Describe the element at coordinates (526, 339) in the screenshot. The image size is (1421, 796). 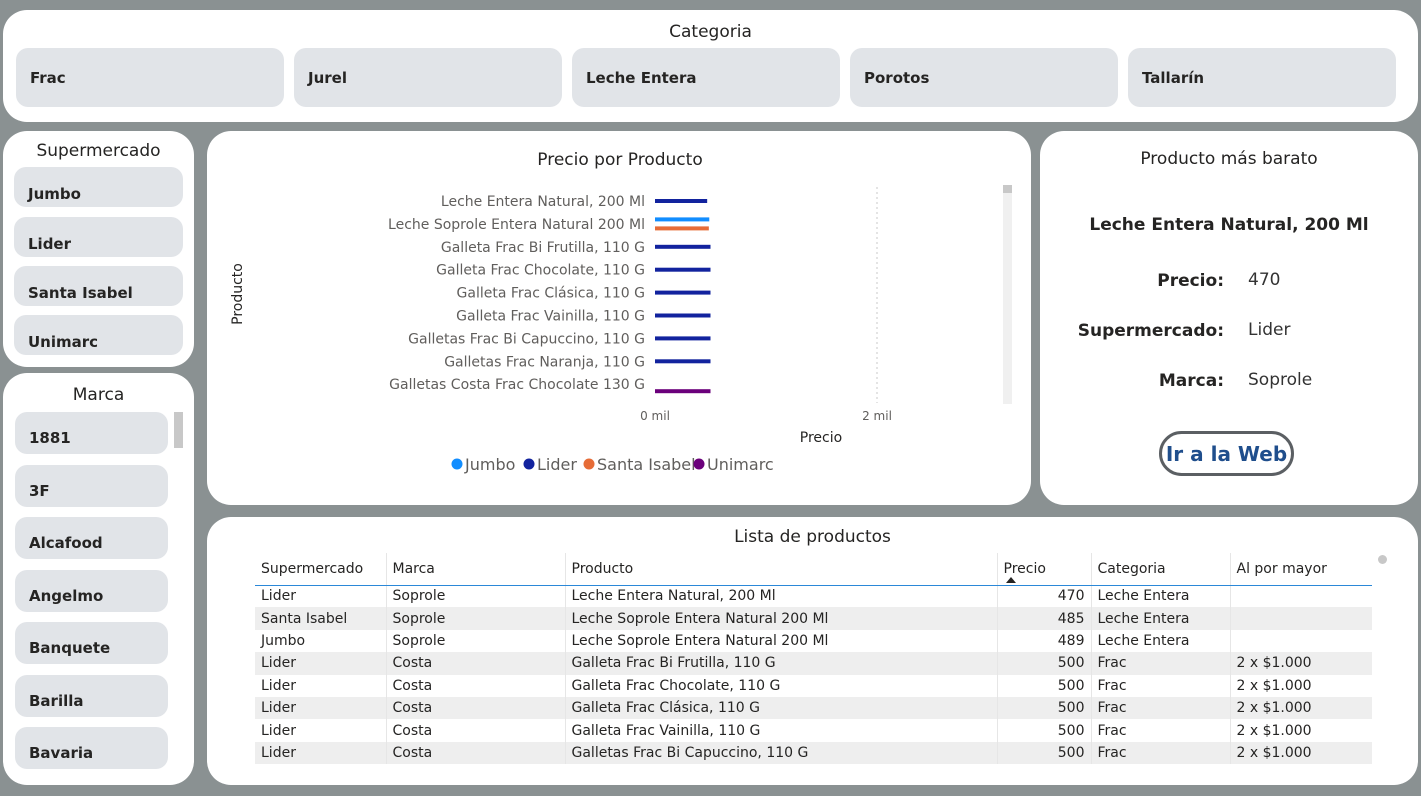
I see `chart-category-label: Galletas Frac Bi Capuccino, 110 G` at that location.